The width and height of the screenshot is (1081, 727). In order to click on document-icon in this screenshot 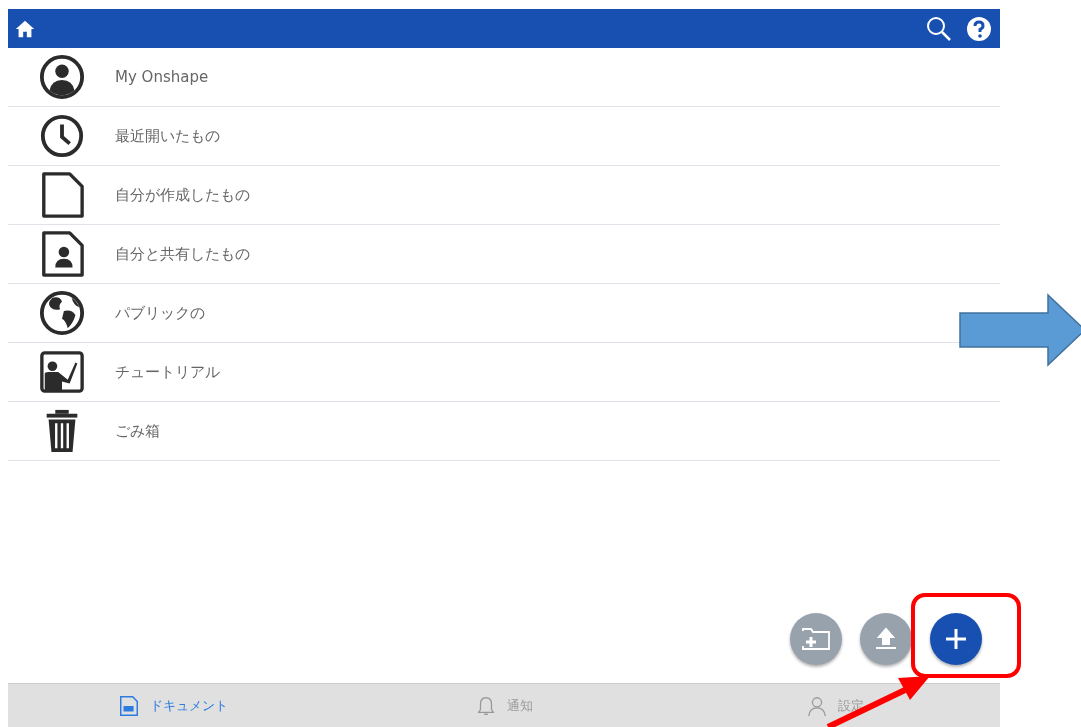, I will do `click(129, 705)`.